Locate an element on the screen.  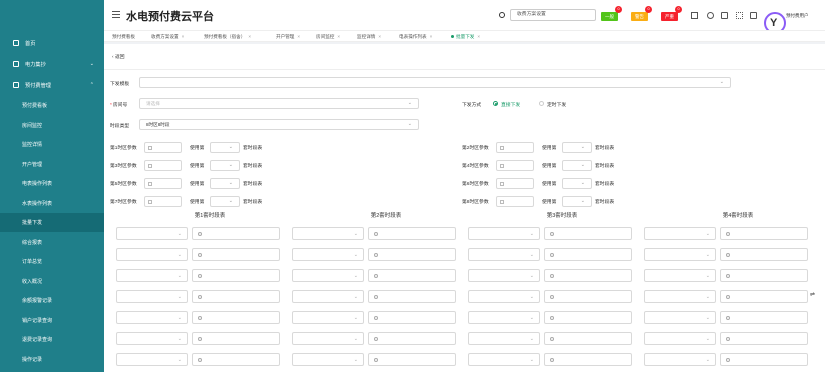
sidebar-subitem-active: 批量下发 is located at coordinates (52, 222).